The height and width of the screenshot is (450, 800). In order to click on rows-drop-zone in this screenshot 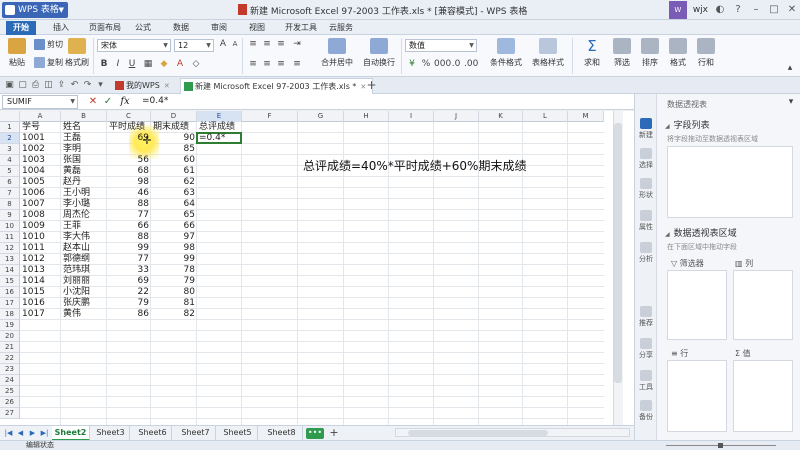, I will do `click(697, 396)`.